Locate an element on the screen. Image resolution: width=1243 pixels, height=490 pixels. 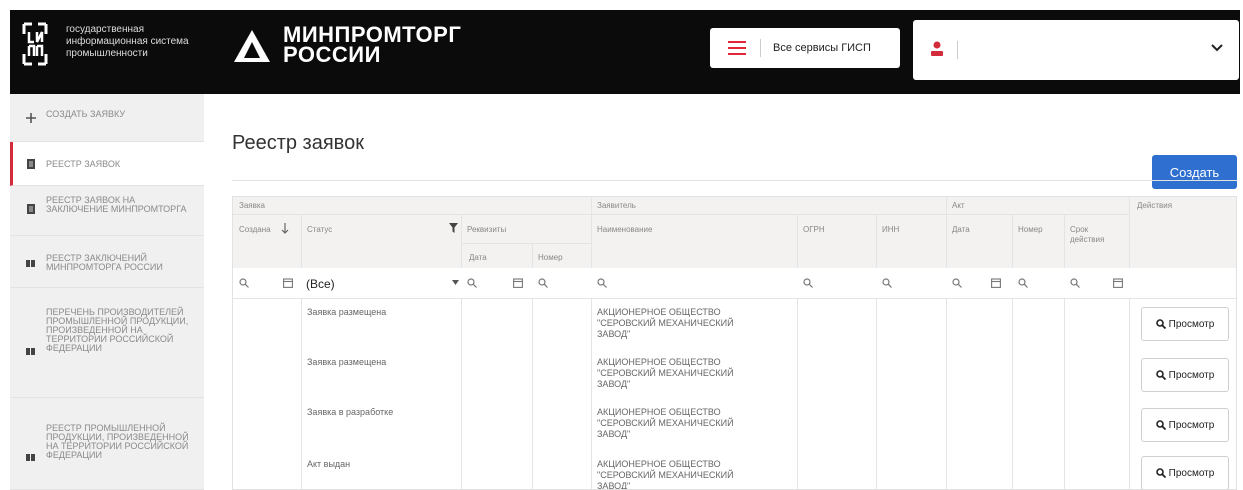
sidebar-item-conclusions-registry: РЕЕСТР ЗАКЛЮЧЕНИЙ МИНПРОМТОРГА РОССИИ is located at coordinates (107, 262).